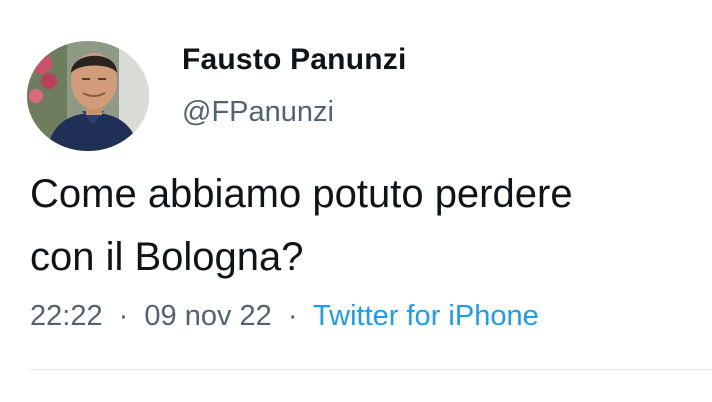 The width and height of the screenshot is (712, 402). Describe the element at coordinates (371, 369) in the screenshot. I see `divider` at that location.